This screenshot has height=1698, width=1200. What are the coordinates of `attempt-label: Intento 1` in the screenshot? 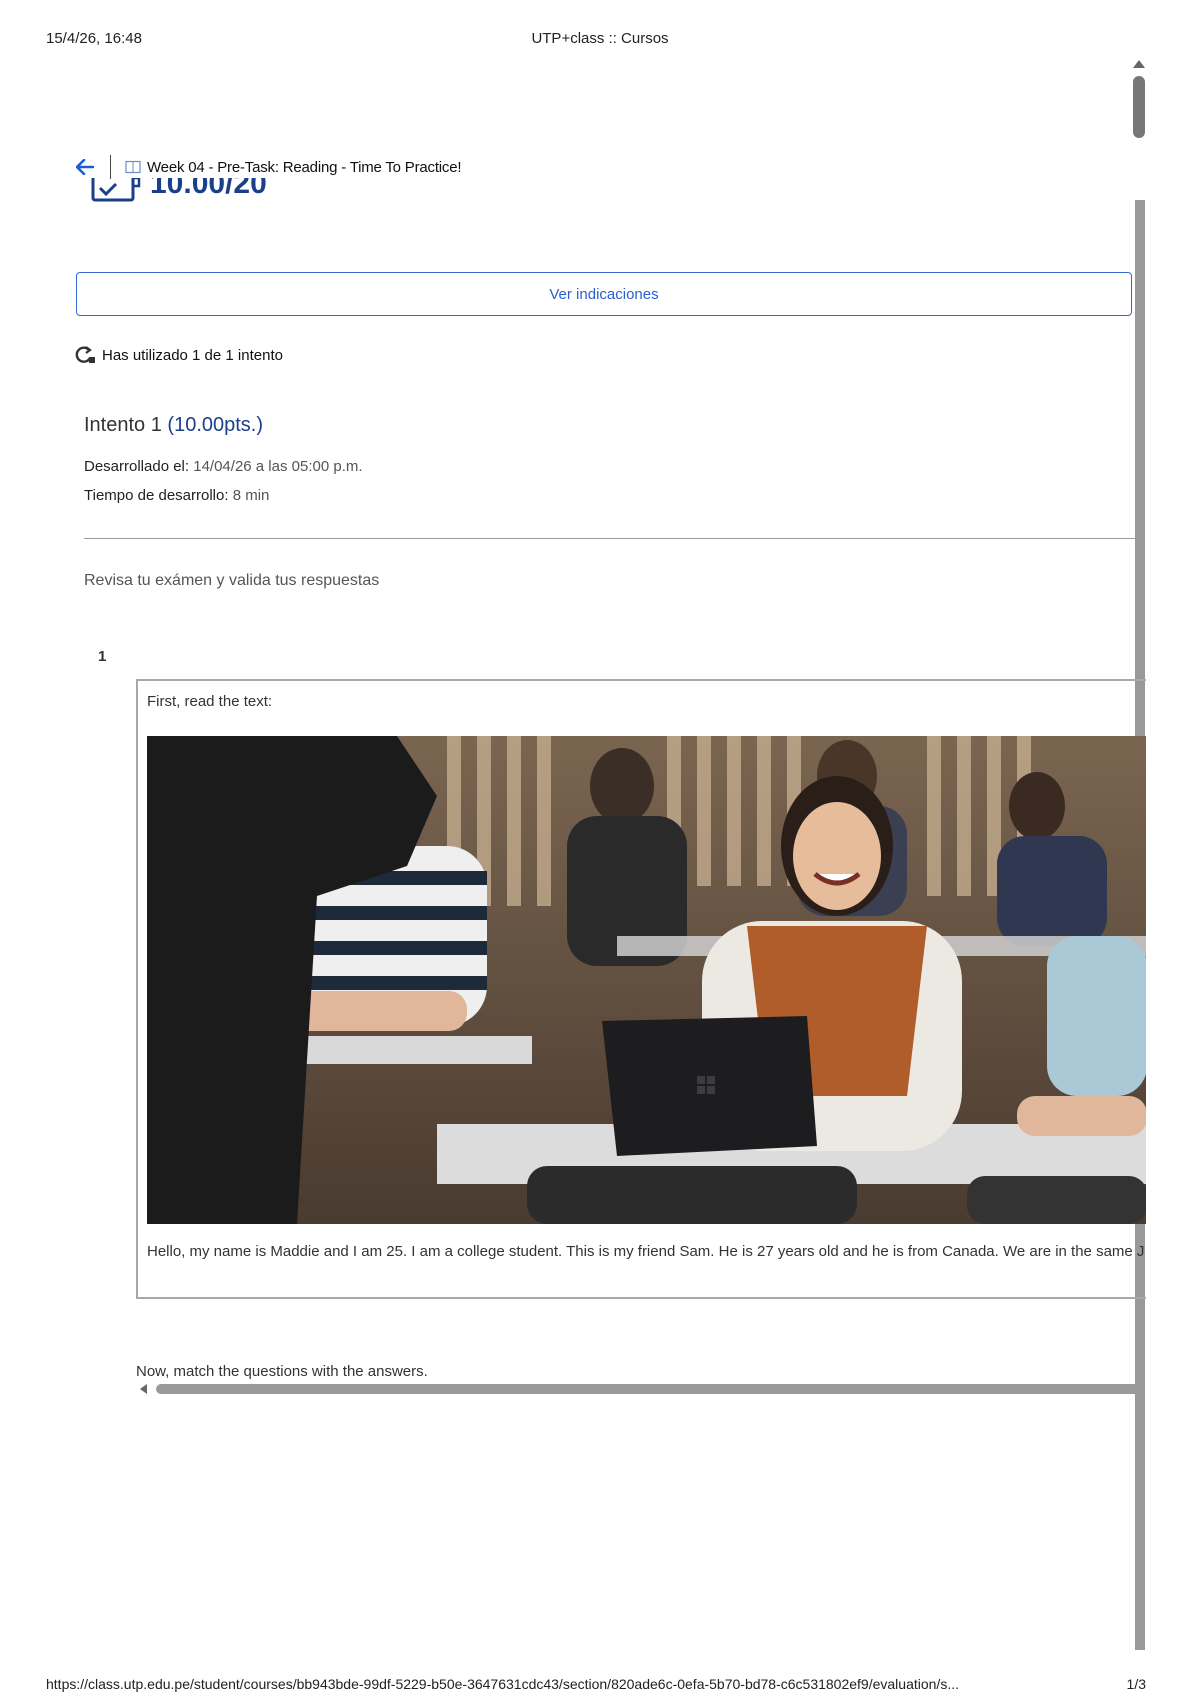 It's located at (123, 425).